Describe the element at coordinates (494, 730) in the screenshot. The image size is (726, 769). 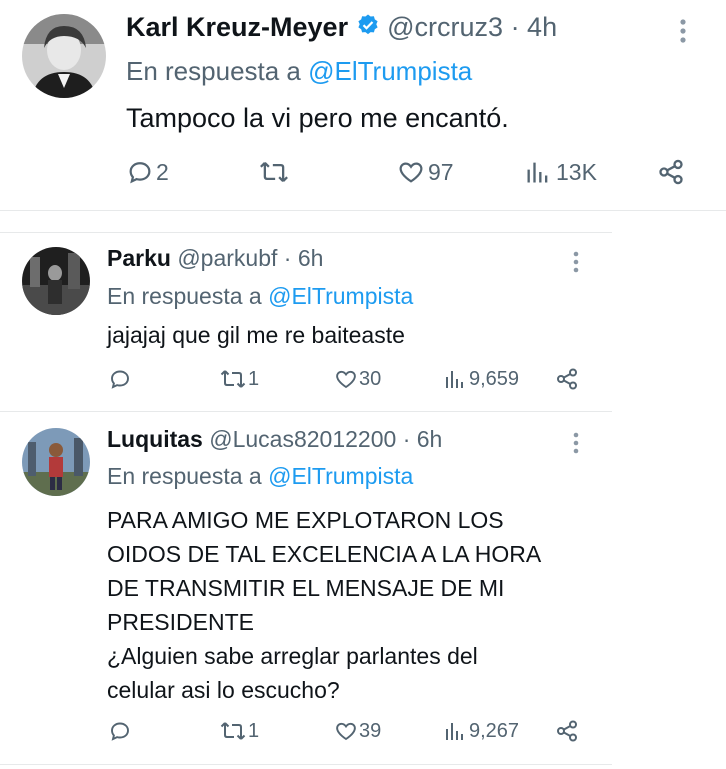
I see `views-count: 9,267` at that location.